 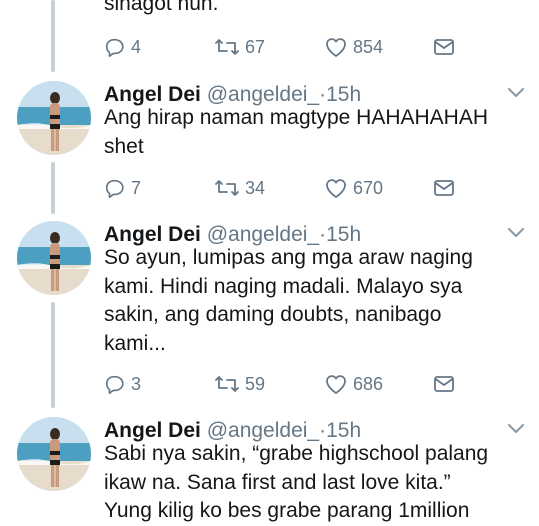 I want to click on like-button: 686, so click(x=353, y=384).